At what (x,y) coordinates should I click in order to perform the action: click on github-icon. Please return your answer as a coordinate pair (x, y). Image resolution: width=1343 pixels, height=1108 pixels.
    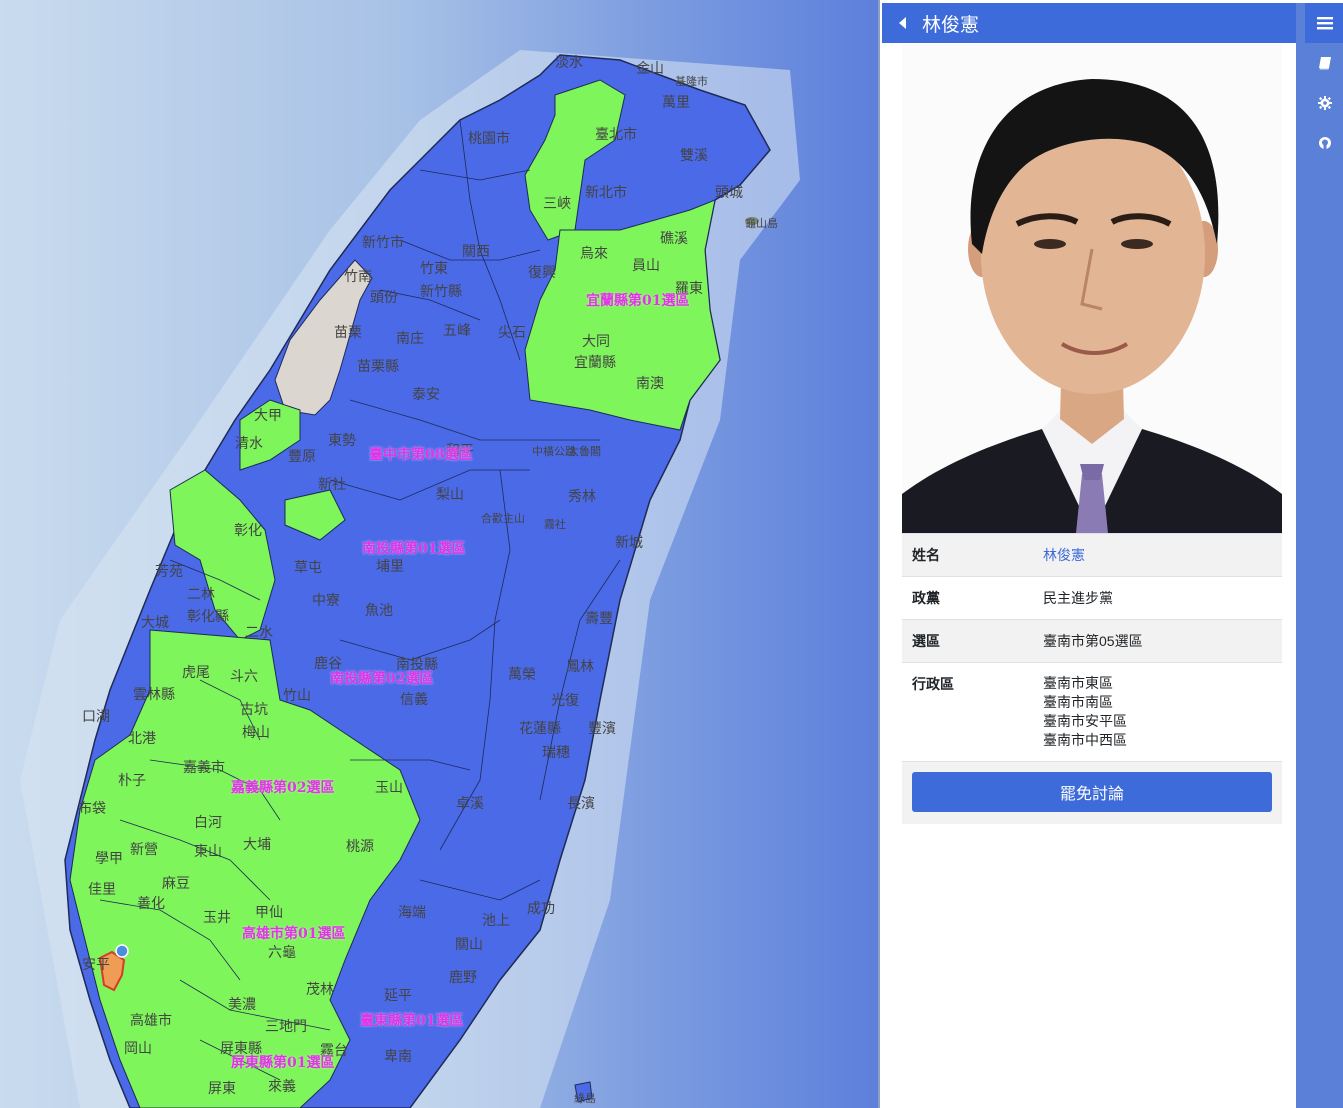
    Looking at the image, I should click on (1324, 143).